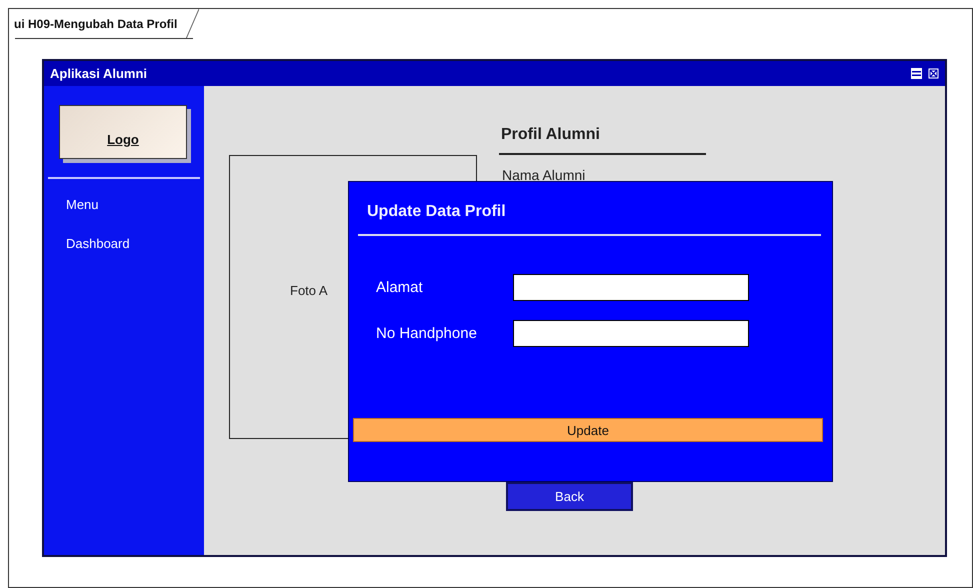  Describe the element at coordinates (916, 73) in the screenshot. I see `maximize-icon` at that location.